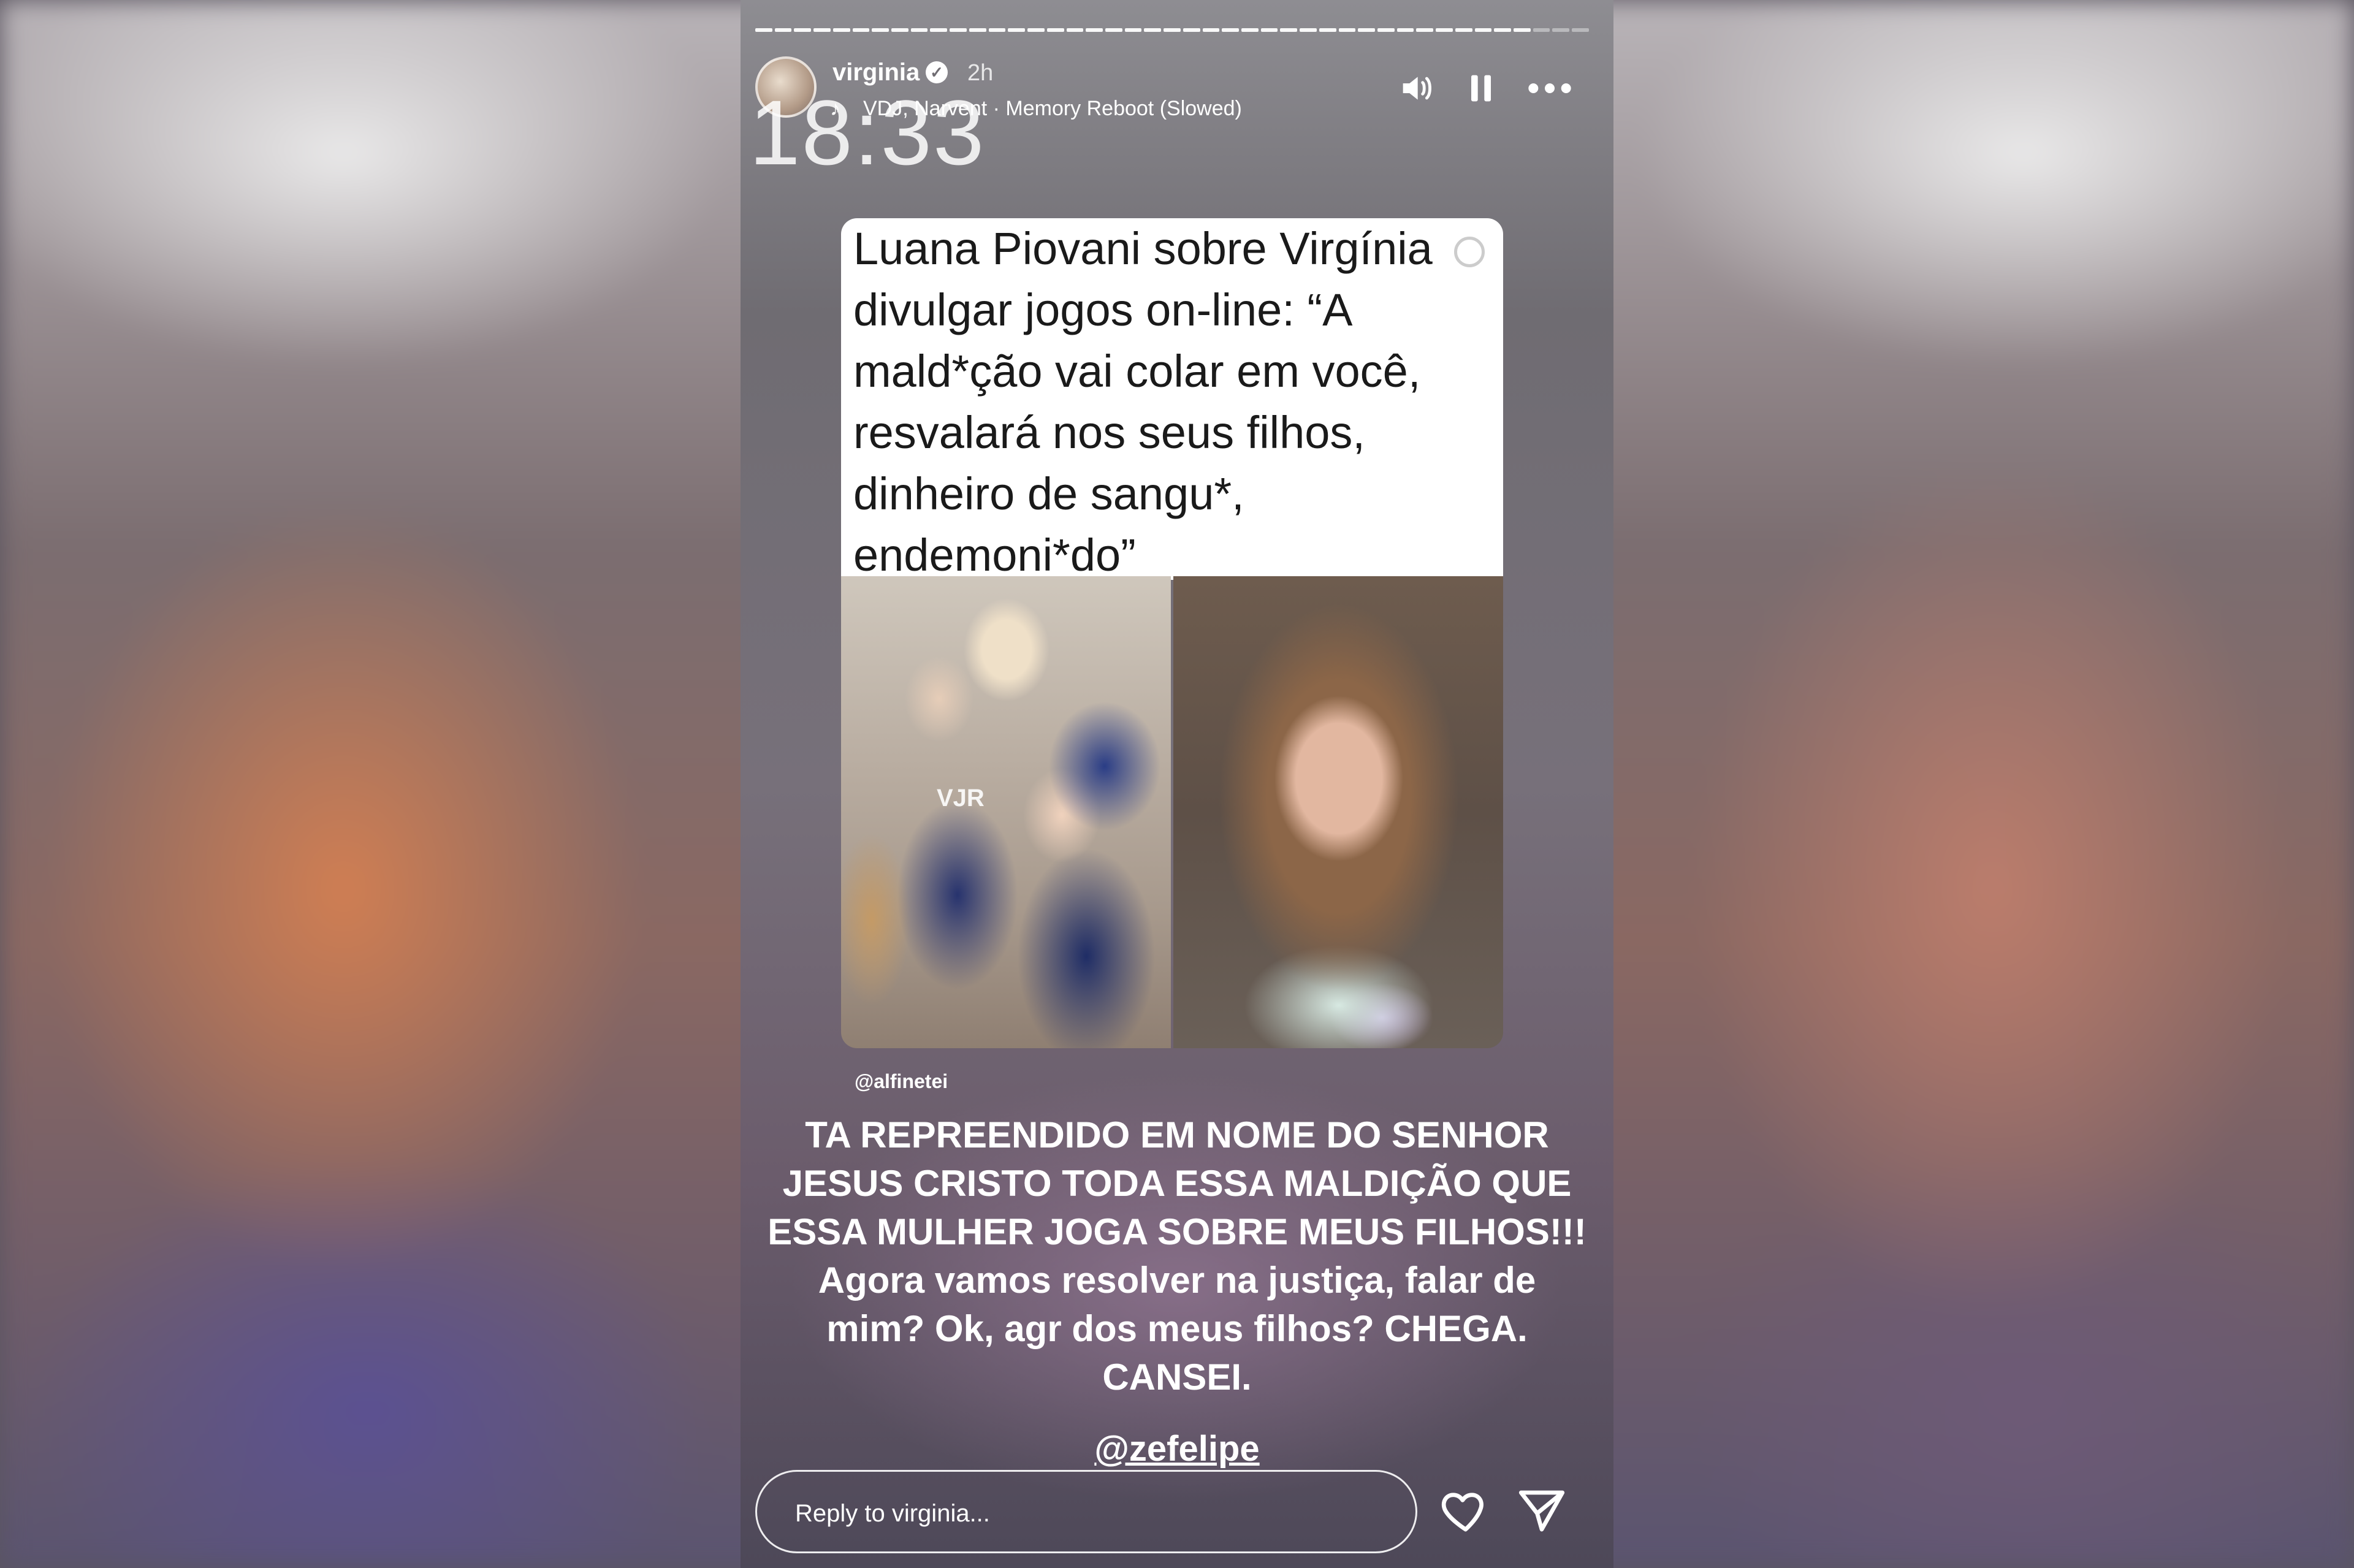 The width and height of the screenshot is (2354, 1568). I want to click on portrait-photo, so click(1338, 812).